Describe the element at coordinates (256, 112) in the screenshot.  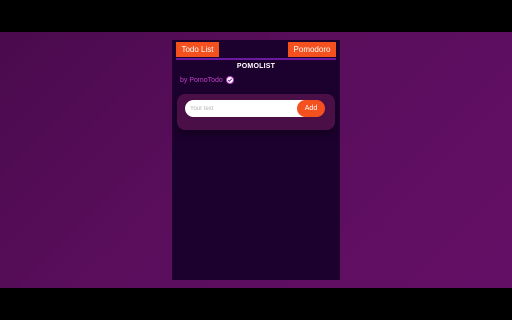
I see `new-task-card: Add` at that location.